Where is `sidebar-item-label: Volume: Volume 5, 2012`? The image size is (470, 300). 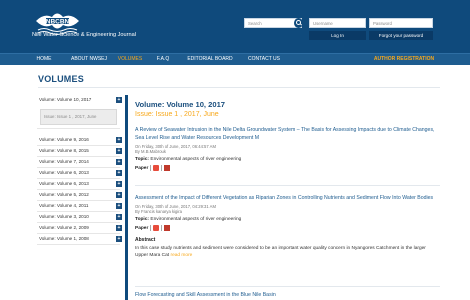 sidebar-item-label: Volume: Volume 5, 2012 is located at coordinates (64, 194).